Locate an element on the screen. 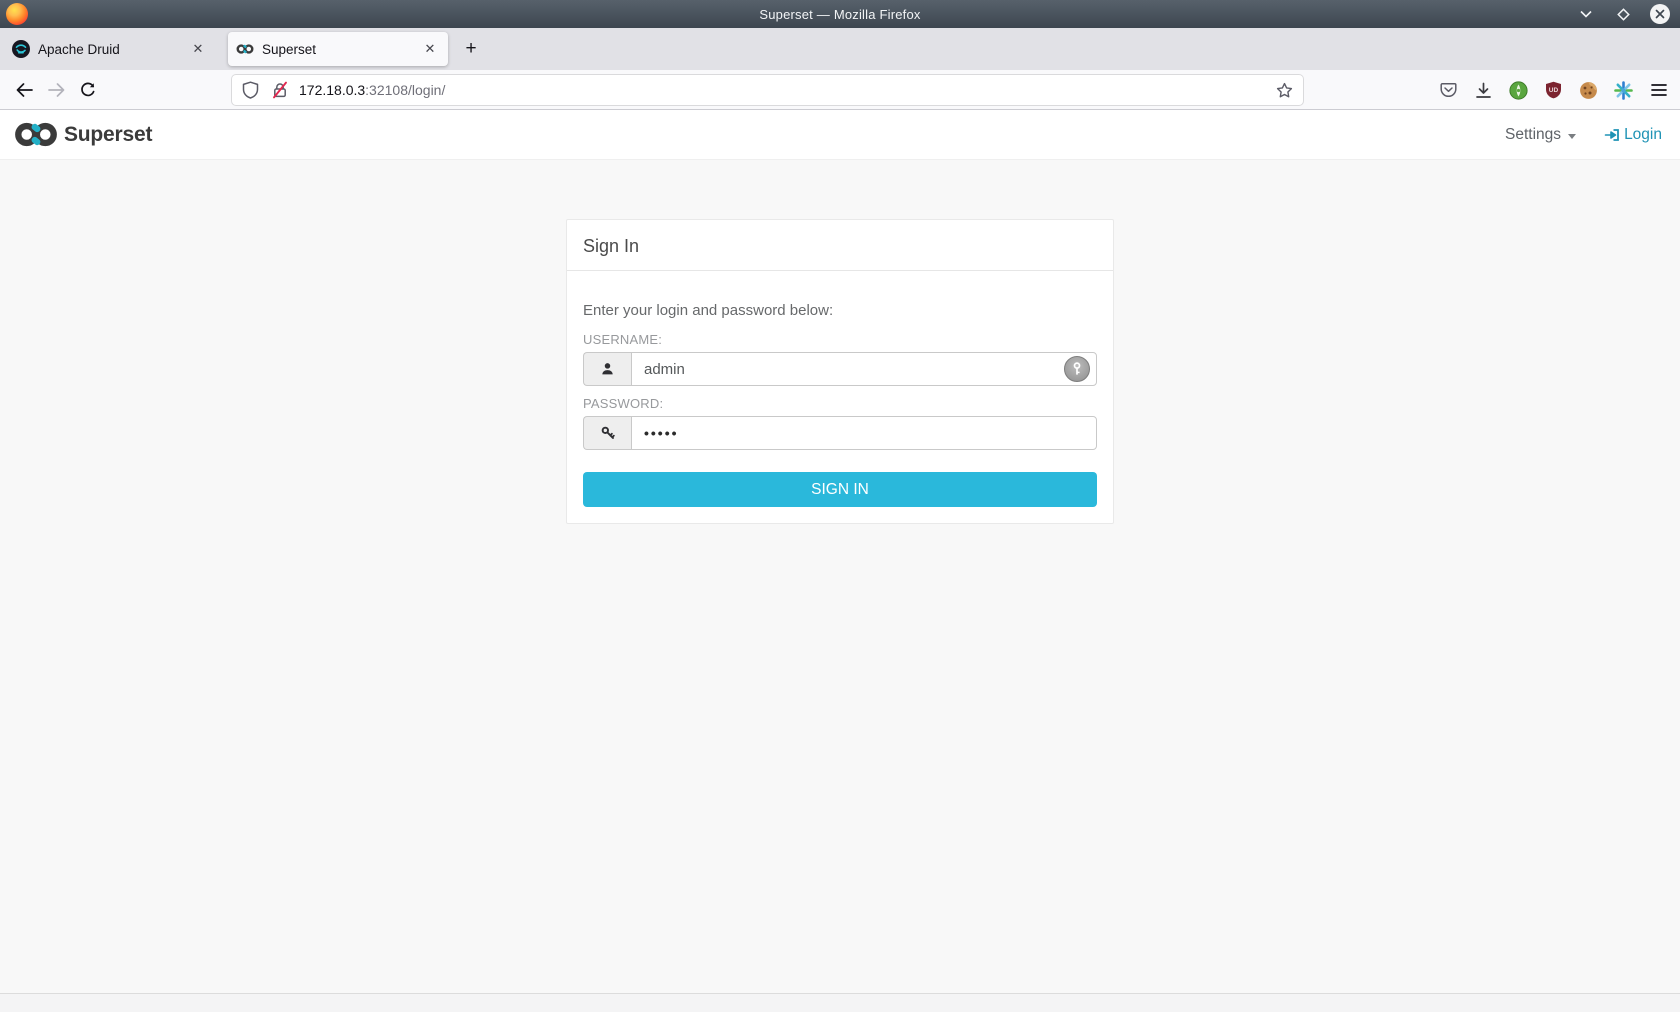 The height and width of the screenshot is (1012, 1680). insecure-lock-icon is located at coordinates (280, 90).